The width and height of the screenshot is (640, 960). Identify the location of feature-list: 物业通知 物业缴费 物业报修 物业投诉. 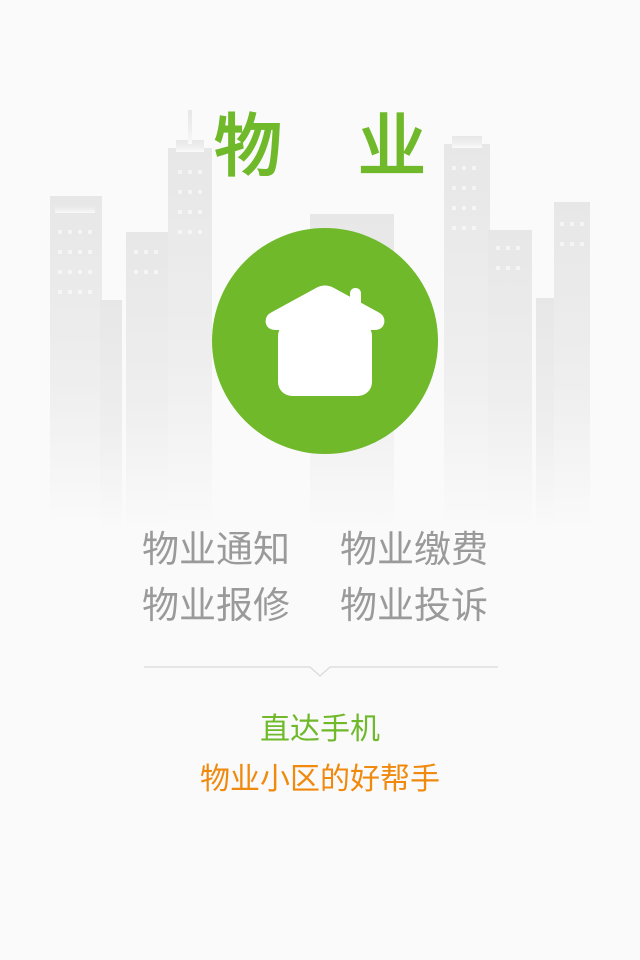
(320, 580).